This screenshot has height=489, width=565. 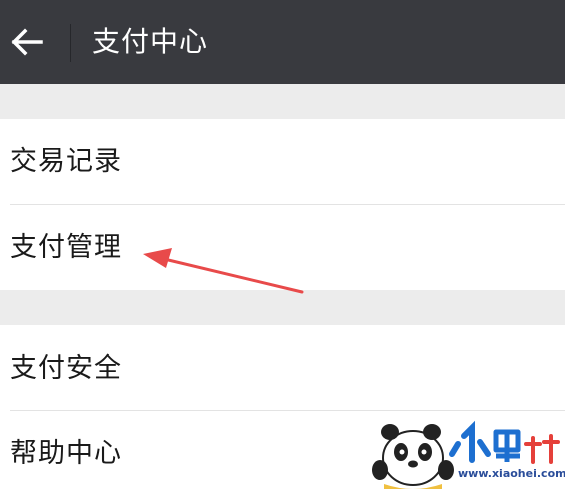 I want to click on menu-item-label: 帮助中心, so click(x=66, y=453).